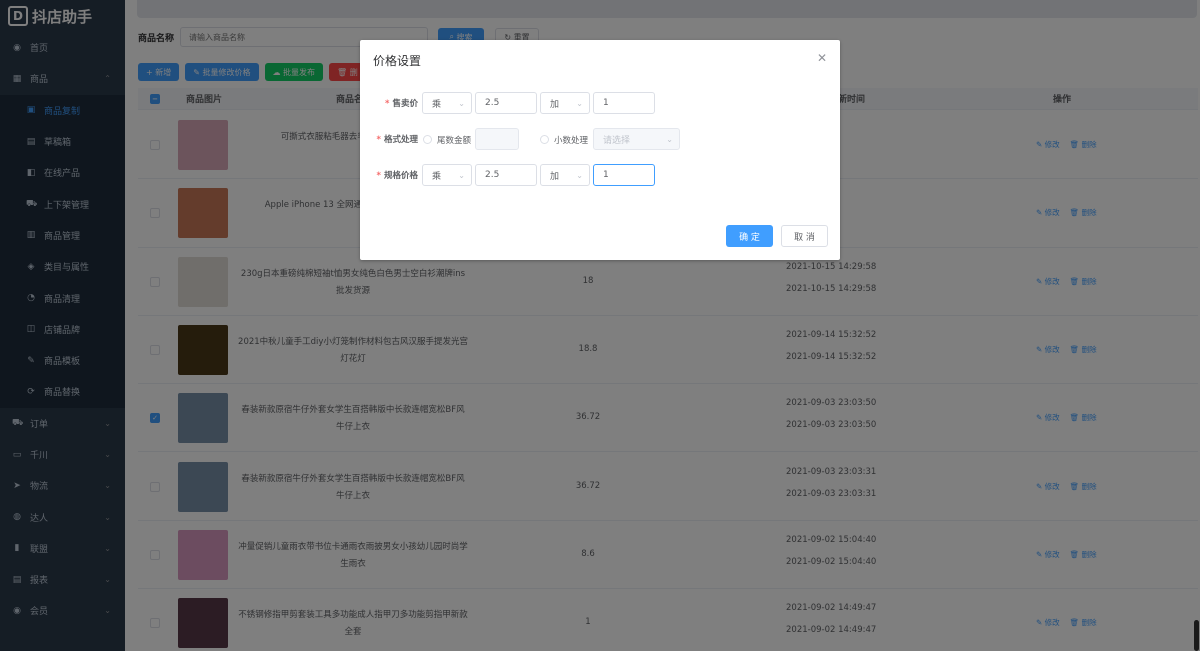 This screenshot has width=1200, height=651. Describe the element at coordinates (454, 141) in the screenshot. I see `tail-amount-label: 尾数金额` at that location.